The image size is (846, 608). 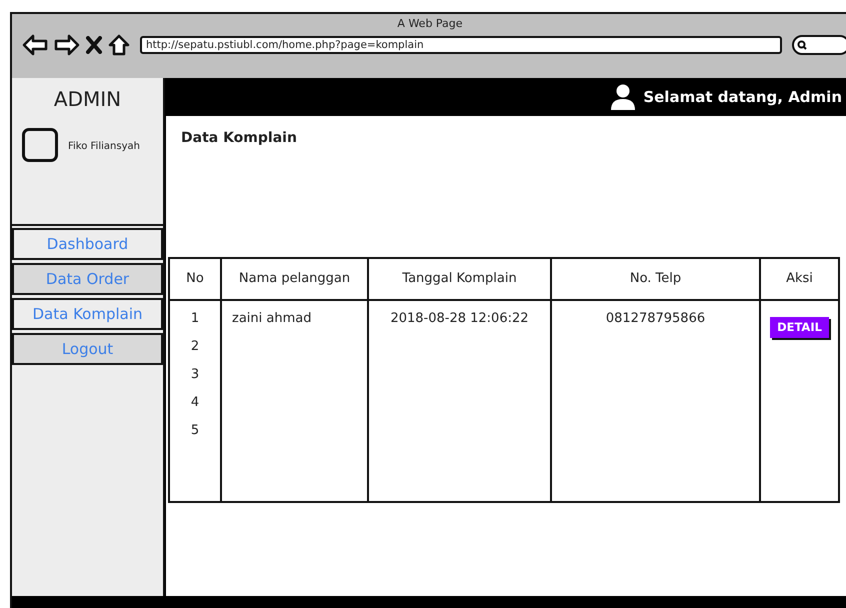 What do you see at coordinates (195, 346) in the screenshot?
I see `table-cell: 2` at bounding box center [195, 346].